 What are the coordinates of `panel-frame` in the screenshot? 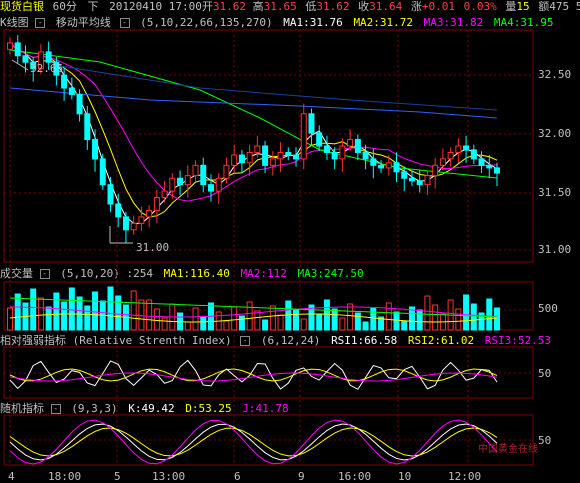 It's located at (268, 372).